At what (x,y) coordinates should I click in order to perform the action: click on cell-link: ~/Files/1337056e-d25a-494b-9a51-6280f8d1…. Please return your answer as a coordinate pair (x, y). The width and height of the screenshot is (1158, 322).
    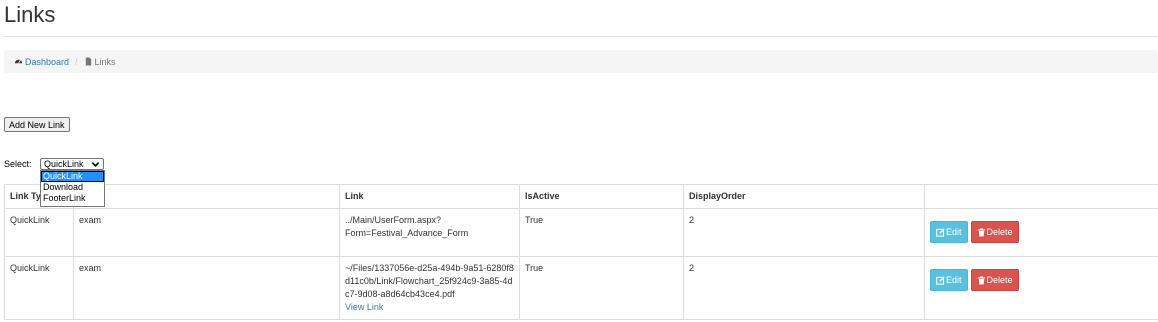
    Looking at the image, I should click on (429, 288).